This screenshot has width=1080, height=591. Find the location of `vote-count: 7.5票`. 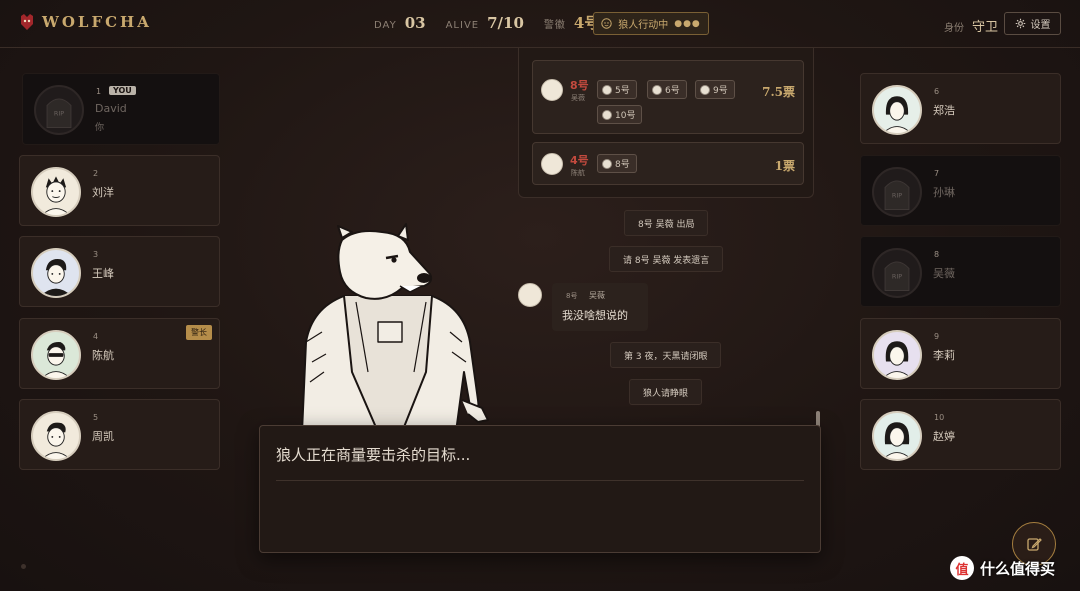

vote-count: 7.5票 is located at coordinates (778, 92).